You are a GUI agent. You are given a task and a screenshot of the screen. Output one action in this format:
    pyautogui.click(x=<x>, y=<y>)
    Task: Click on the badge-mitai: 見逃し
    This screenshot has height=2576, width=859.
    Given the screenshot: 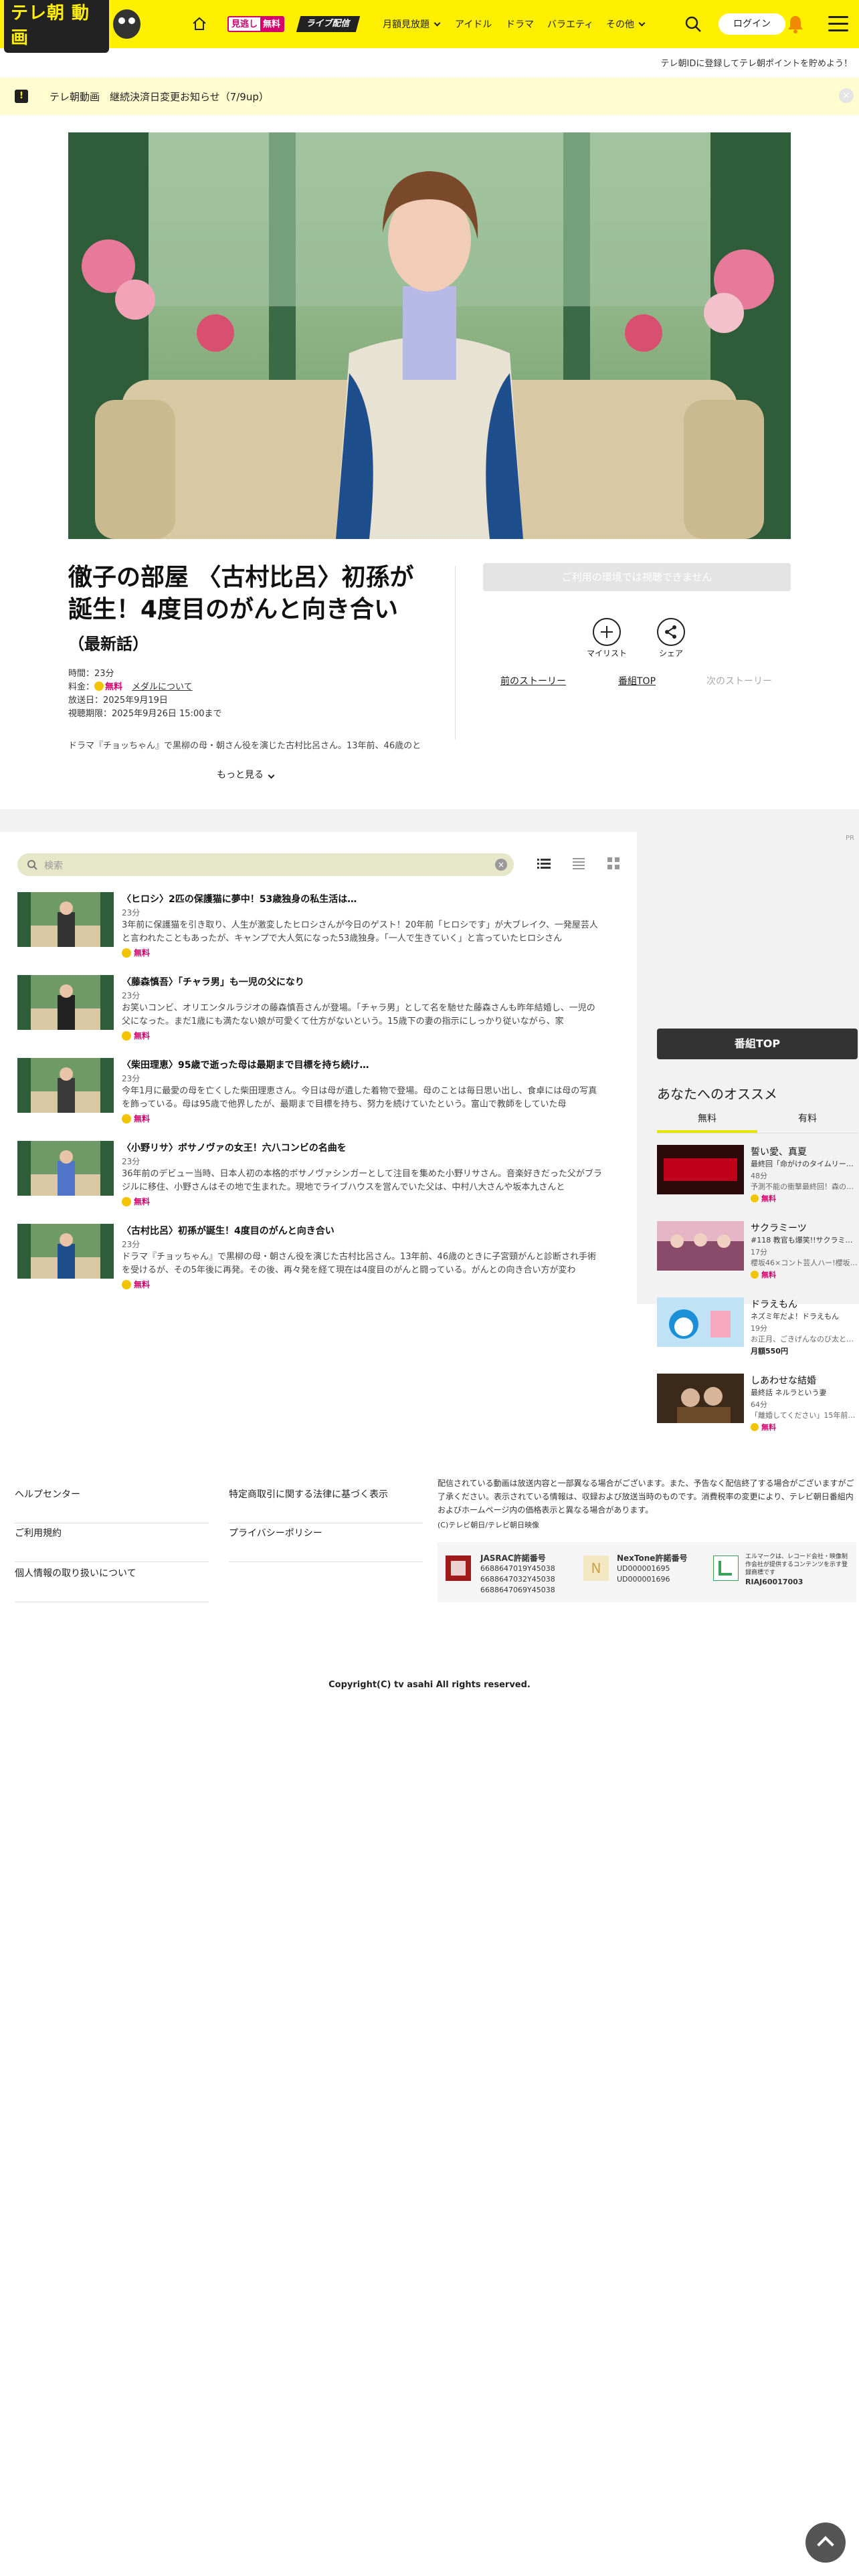 What is the action you would take?
    pyautogui.click(x=245, y=24)
    